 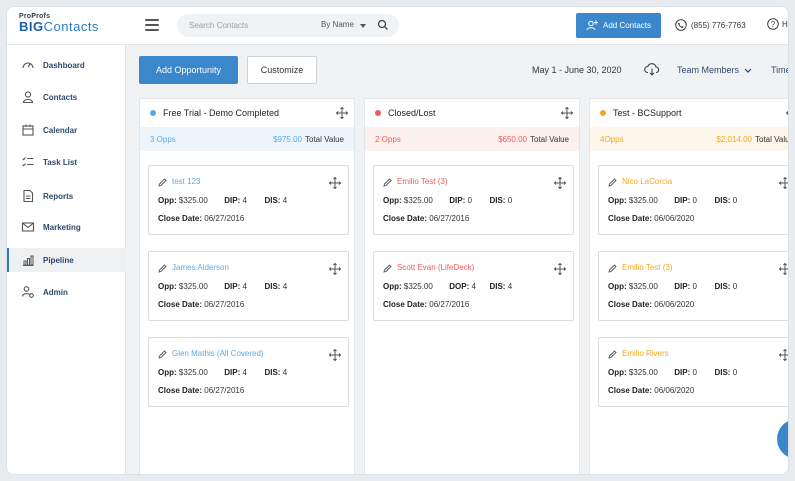 I want to click on cloud-download-icon, so click(x=652, y=69).